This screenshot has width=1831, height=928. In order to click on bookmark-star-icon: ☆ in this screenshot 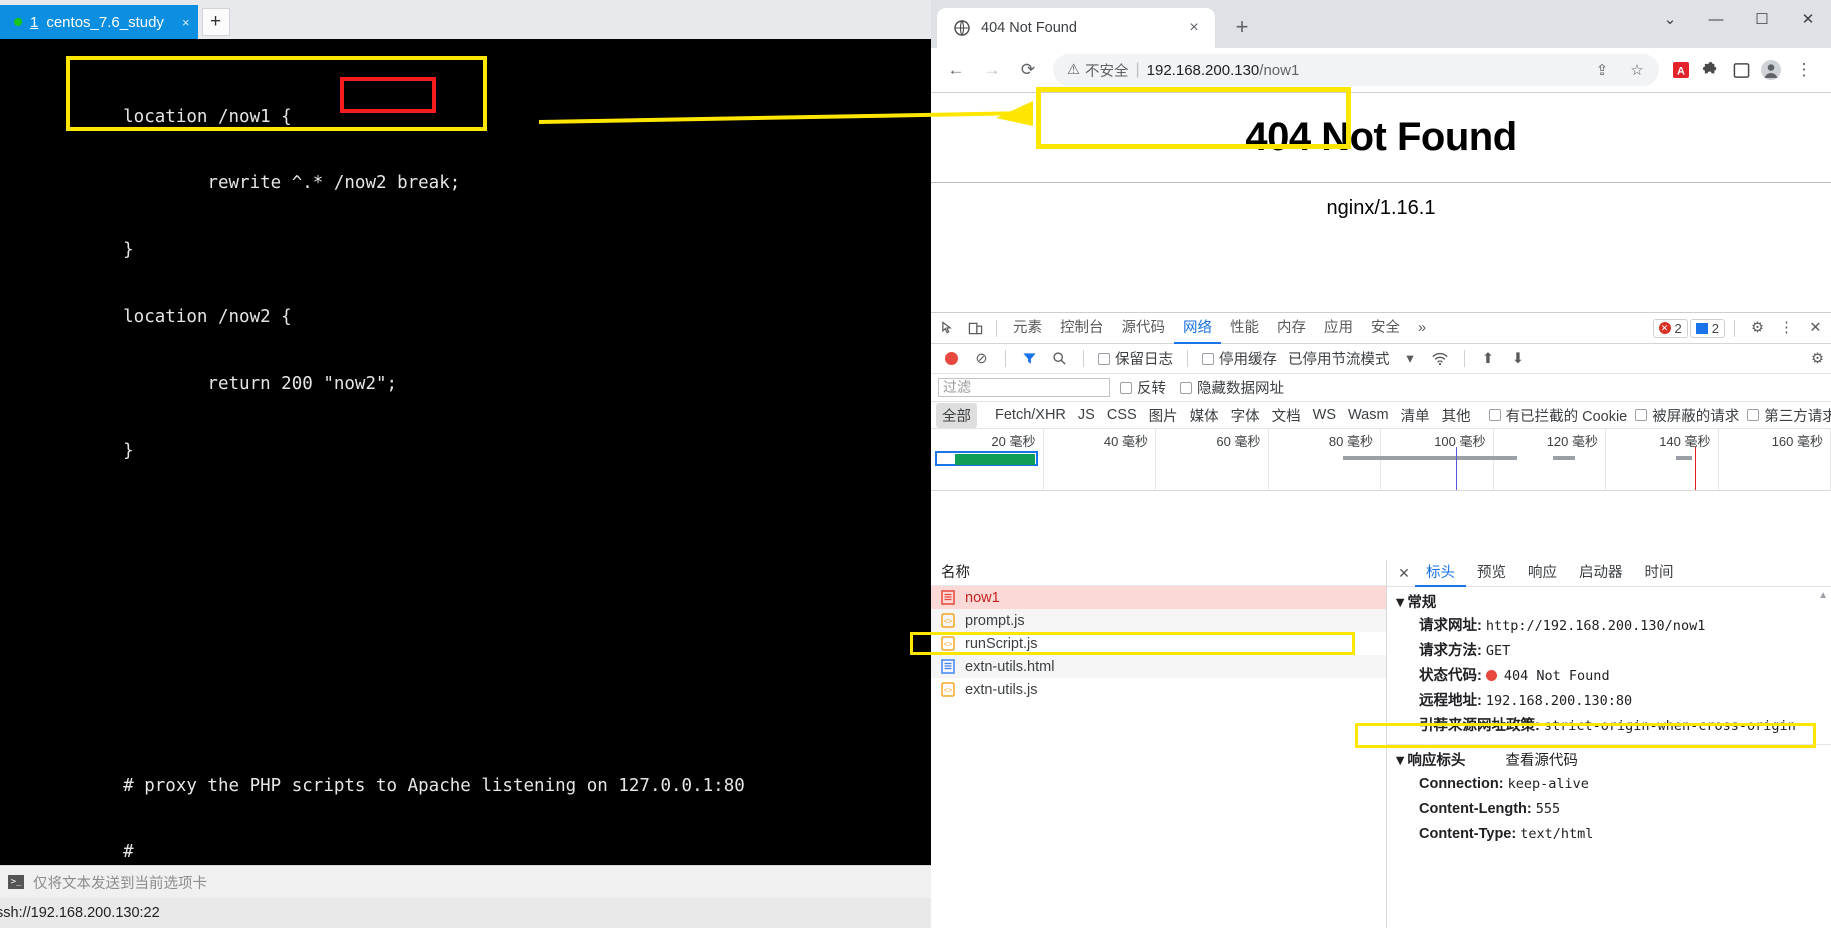, I will do `click(1637, 70)`.